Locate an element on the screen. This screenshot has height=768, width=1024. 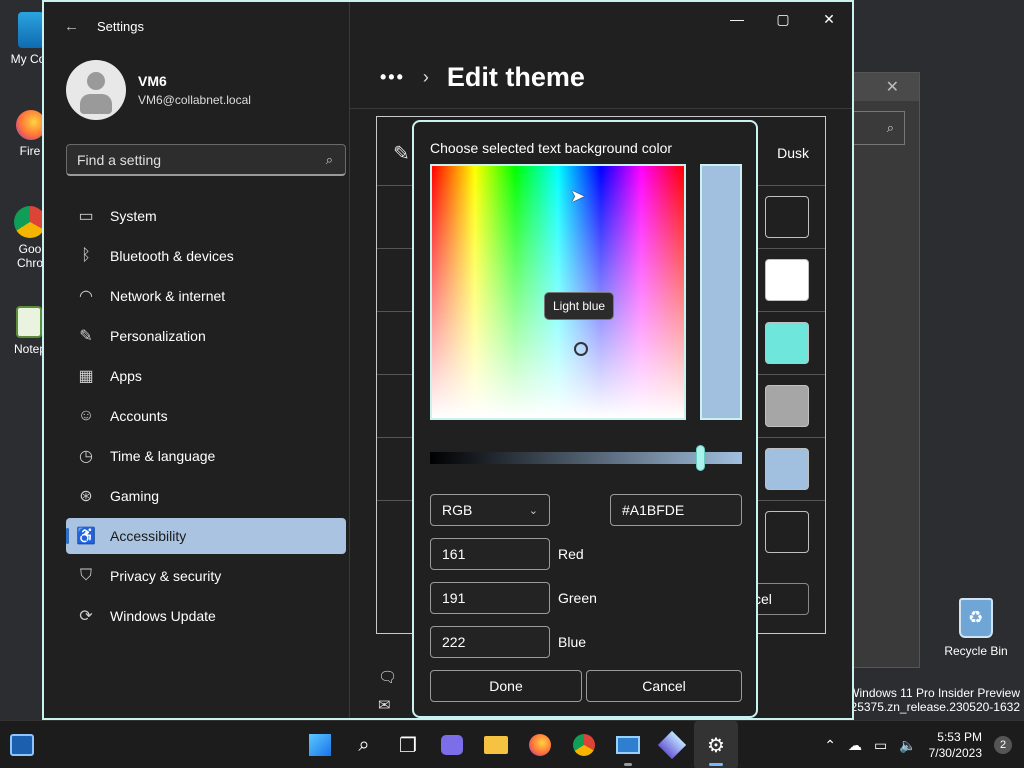
clock: 5:53 PM 7/30/2023 is located at coordinates (955, 745).